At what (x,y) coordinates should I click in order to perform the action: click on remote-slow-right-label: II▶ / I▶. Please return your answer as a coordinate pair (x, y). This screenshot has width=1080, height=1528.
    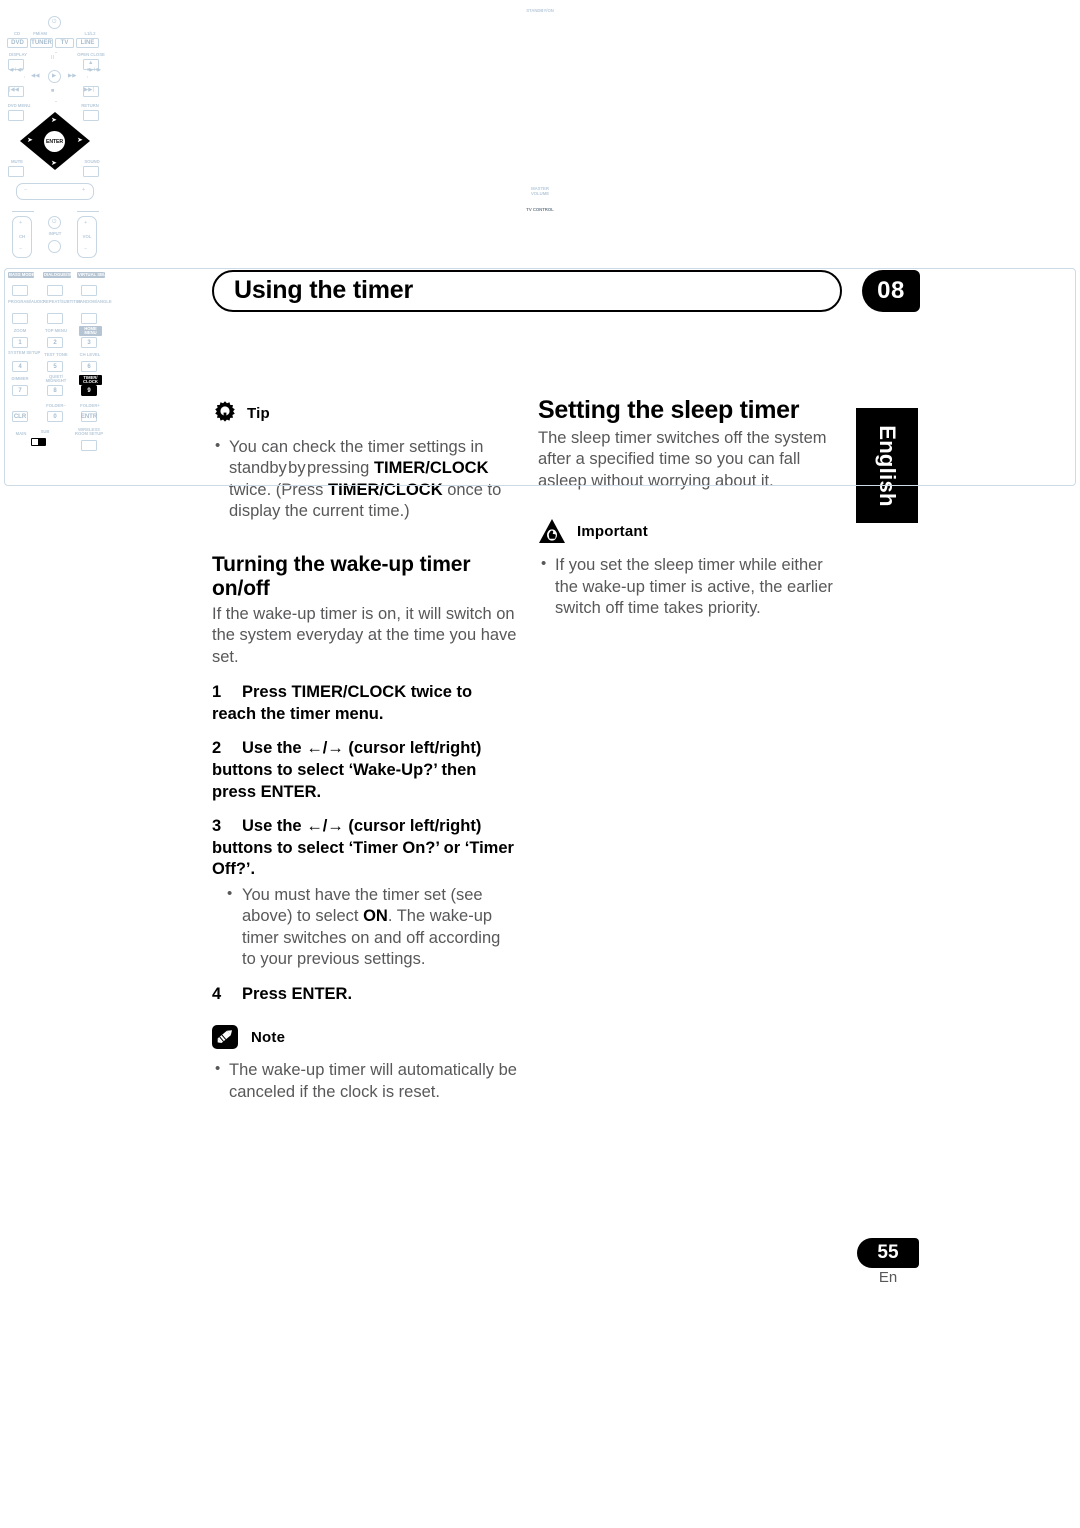
    Looking at the image, I should click on (94, 69).